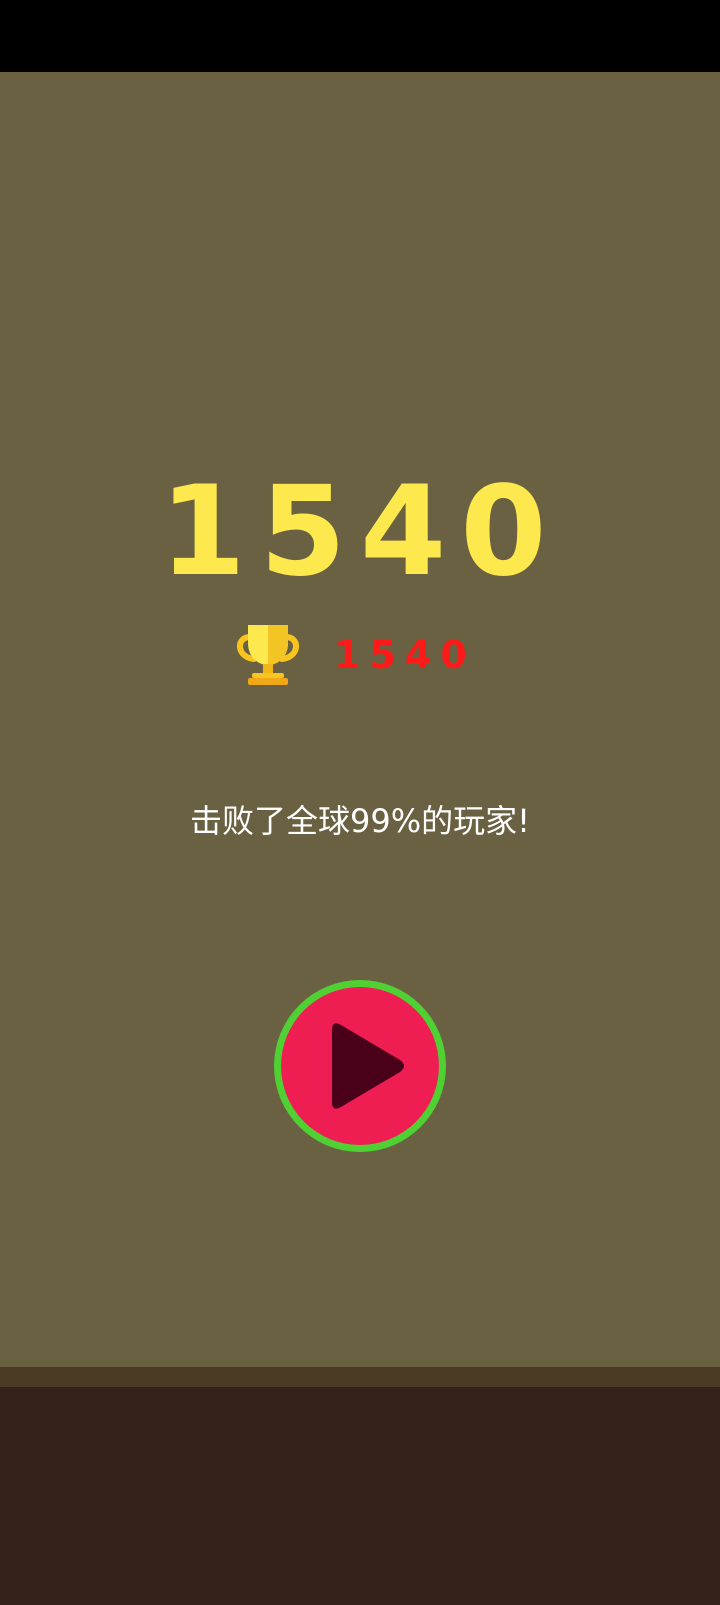  What do you see at coordinates (360, 36) in the screenshot?
I see `status-bar` at bounding box center [360, 36].